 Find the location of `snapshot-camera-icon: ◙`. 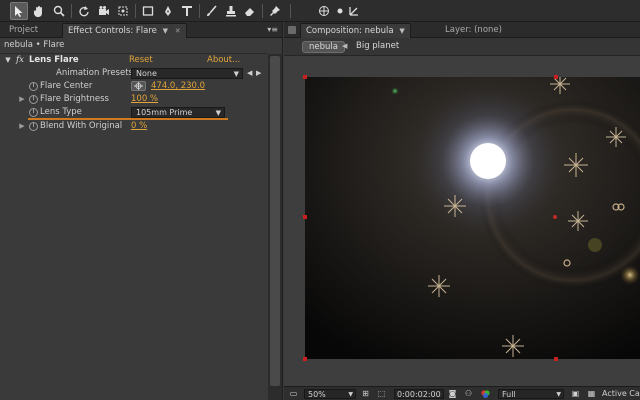

snapshot-camera-icon: ◙ is located at coordinates (452, 394).